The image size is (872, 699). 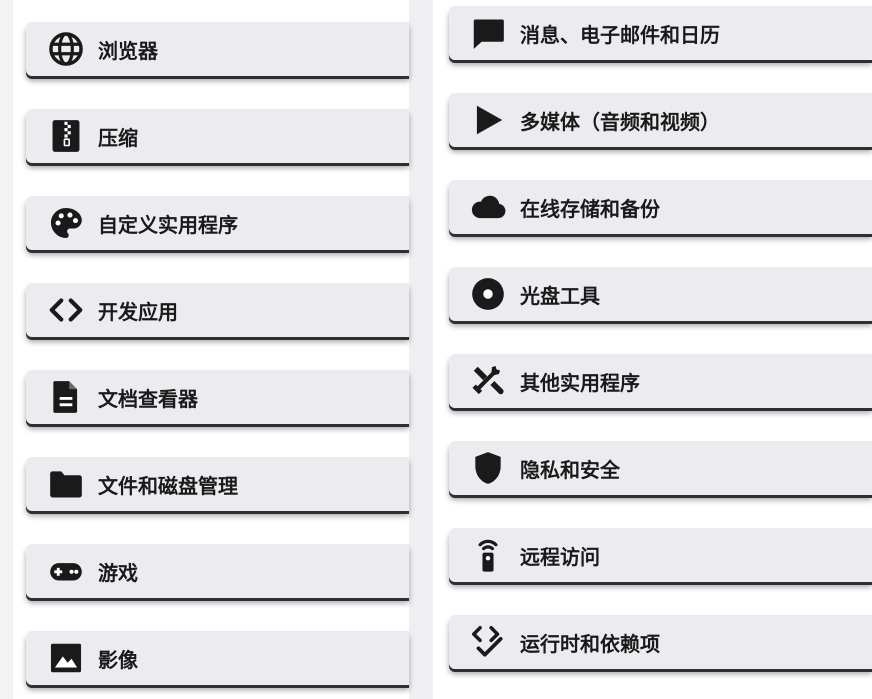 I want to click on category-games: 游戏, so click(x=217, y=571).